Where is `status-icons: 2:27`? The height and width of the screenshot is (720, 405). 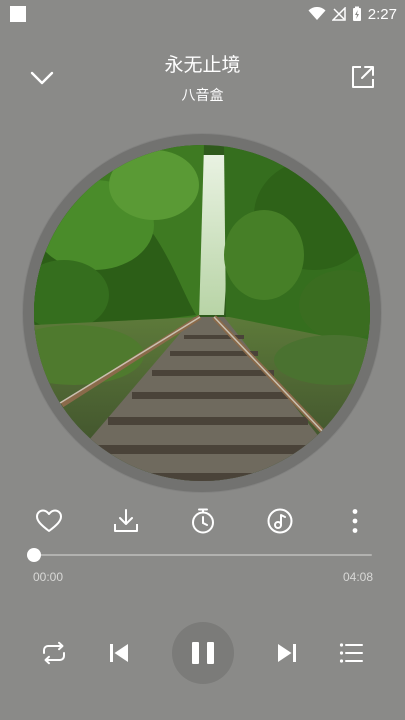 status-icons: 2:27 is located at coordinates (352, 14).